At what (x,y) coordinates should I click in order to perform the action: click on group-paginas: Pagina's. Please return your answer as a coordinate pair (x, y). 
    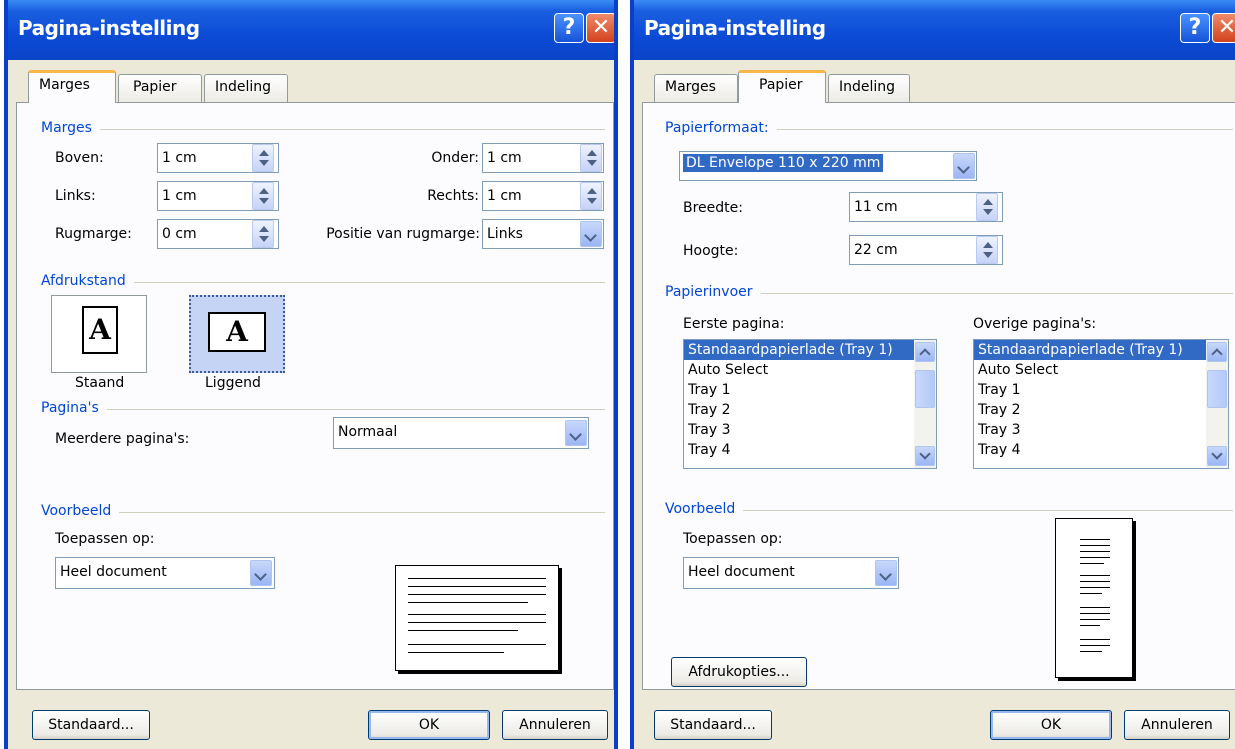
    Looking at the image, I should click on (74, 408).